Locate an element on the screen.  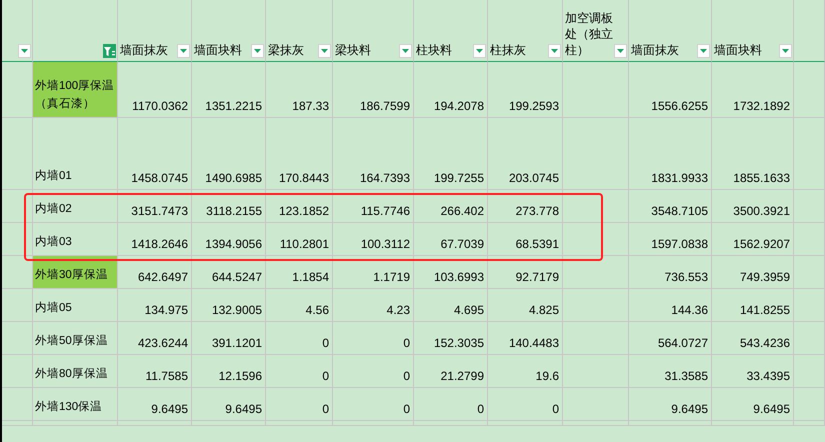
column-header: 梁抹灰 is located at coordinates (286, 50).